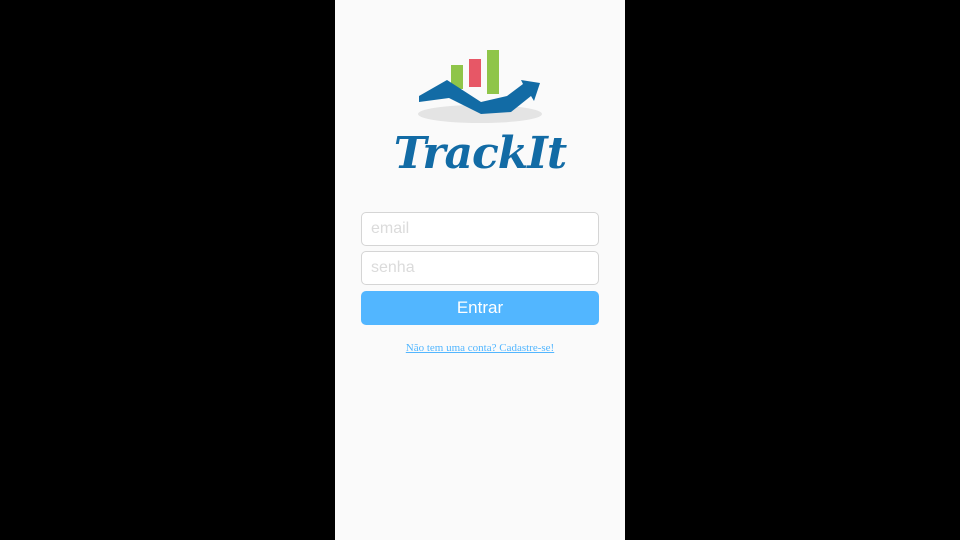 This screenshot has height=540, width=960. What do you see at coordinates (480, 348) in the screenshot?
I see `signup-link: Não tem uma conta? Cadastre-se!` at bounding box center [480, 348].